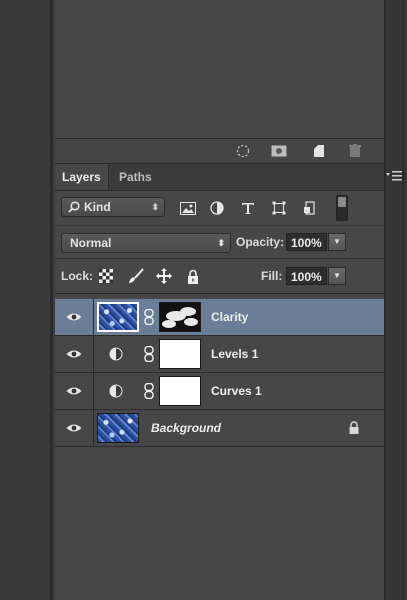 The image size is (407, 600). Describe the element at coordinates (193, 276) in the screenshot. I see `lock-all-padlock-icon` at that location.